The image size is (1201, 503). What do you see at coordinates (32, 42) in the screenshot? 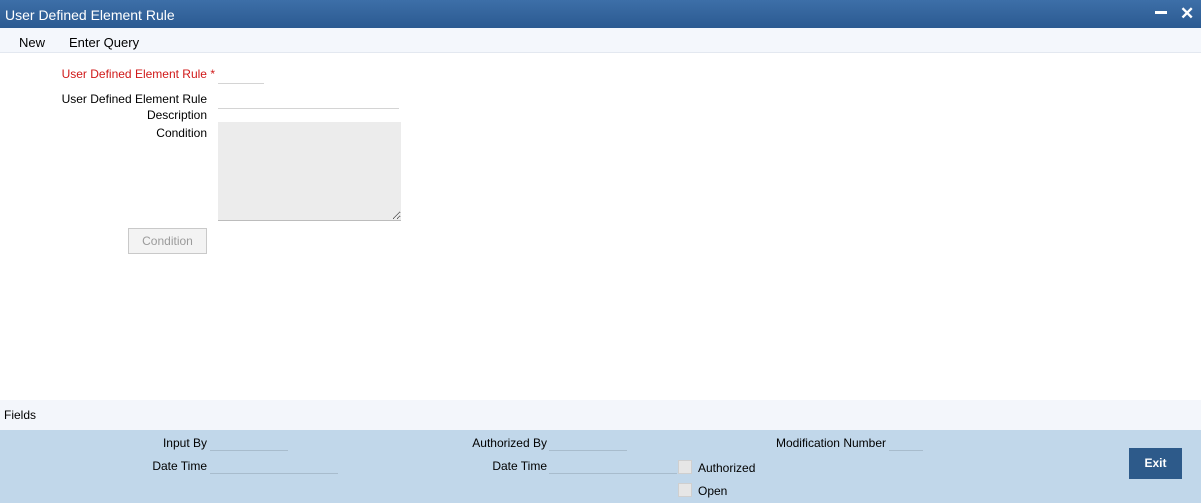
I see `new-button: New` at bounding box center [32, 42].